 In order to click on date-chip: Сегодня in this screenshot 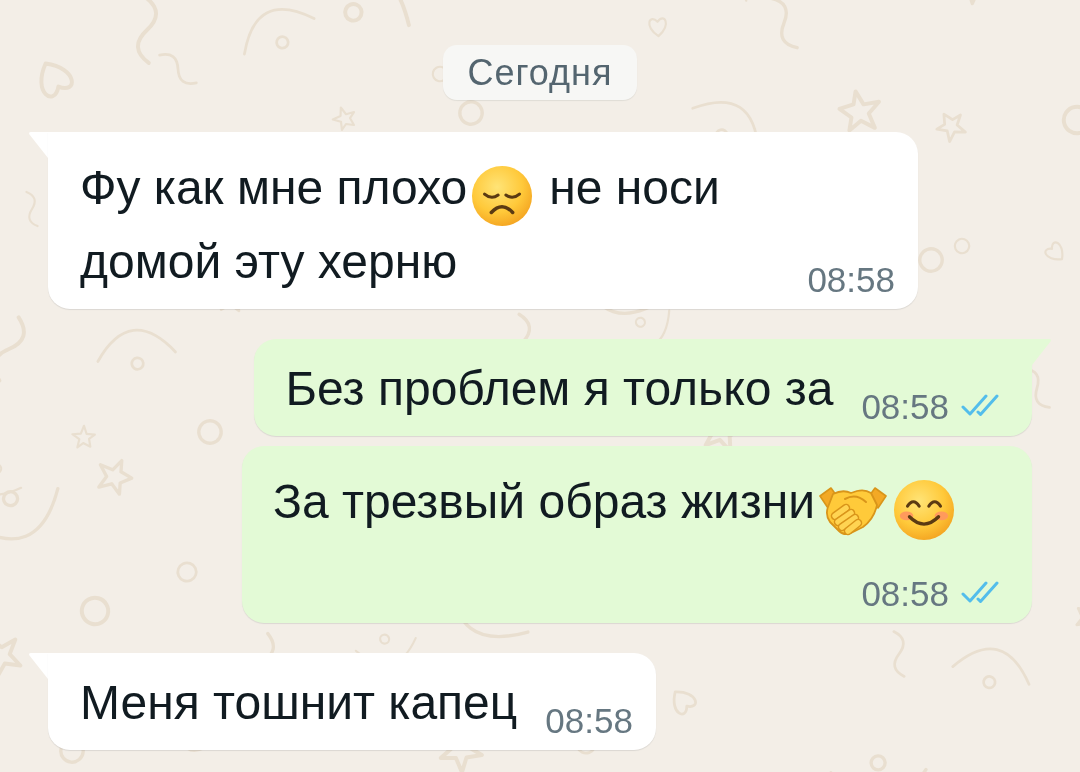, I will do `click(540, 72)`.